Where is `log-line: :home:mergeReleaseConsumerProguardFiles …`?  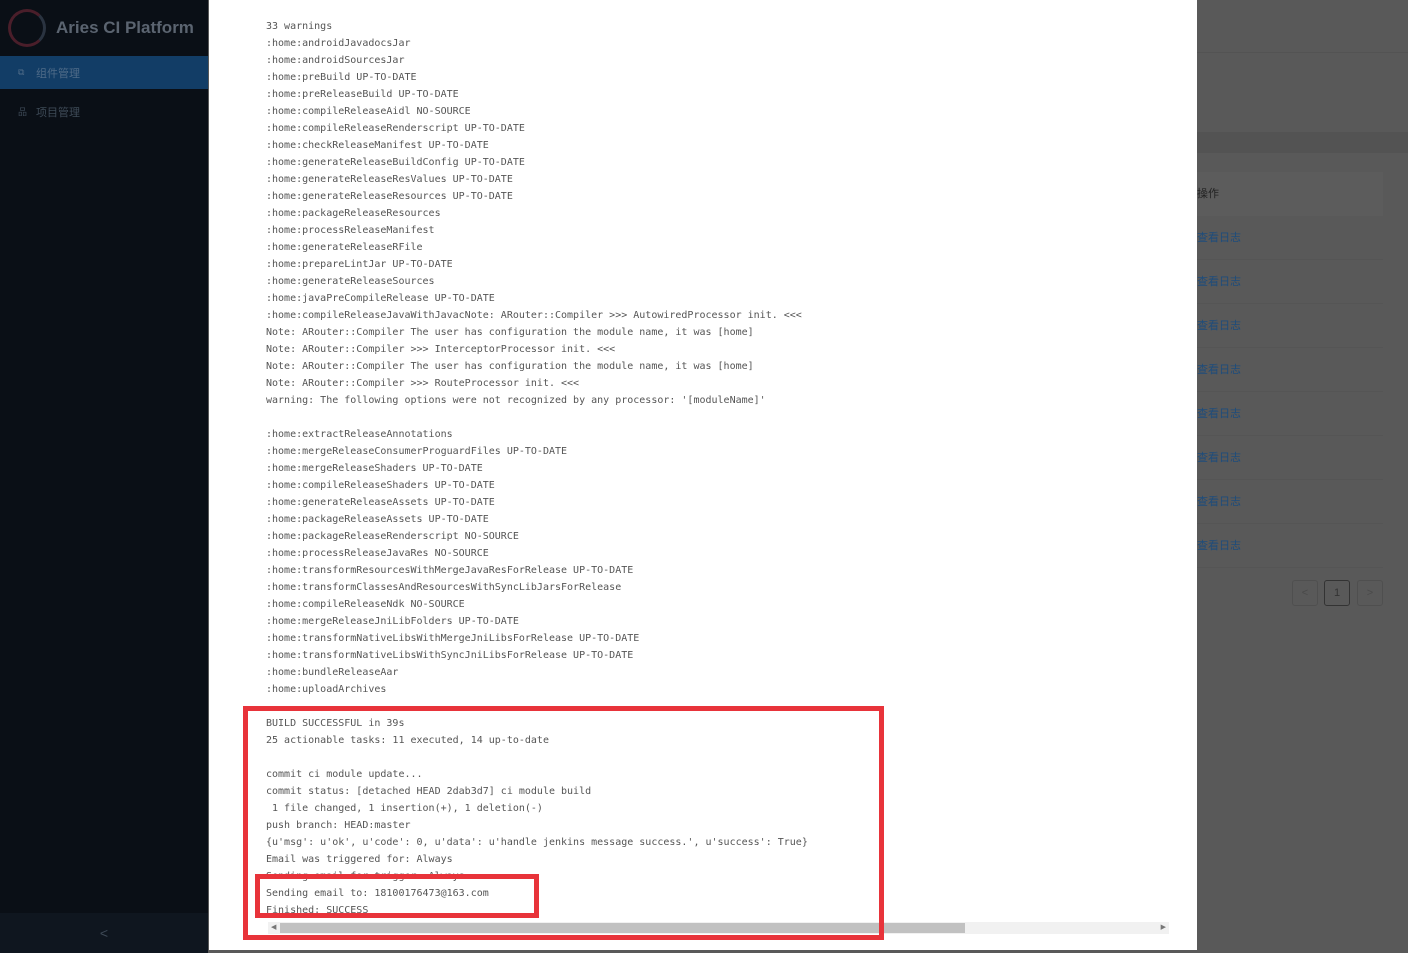
log-line: :home:mergeReleaseConsumerProguardFiles … is located at coordinates (417, 451).